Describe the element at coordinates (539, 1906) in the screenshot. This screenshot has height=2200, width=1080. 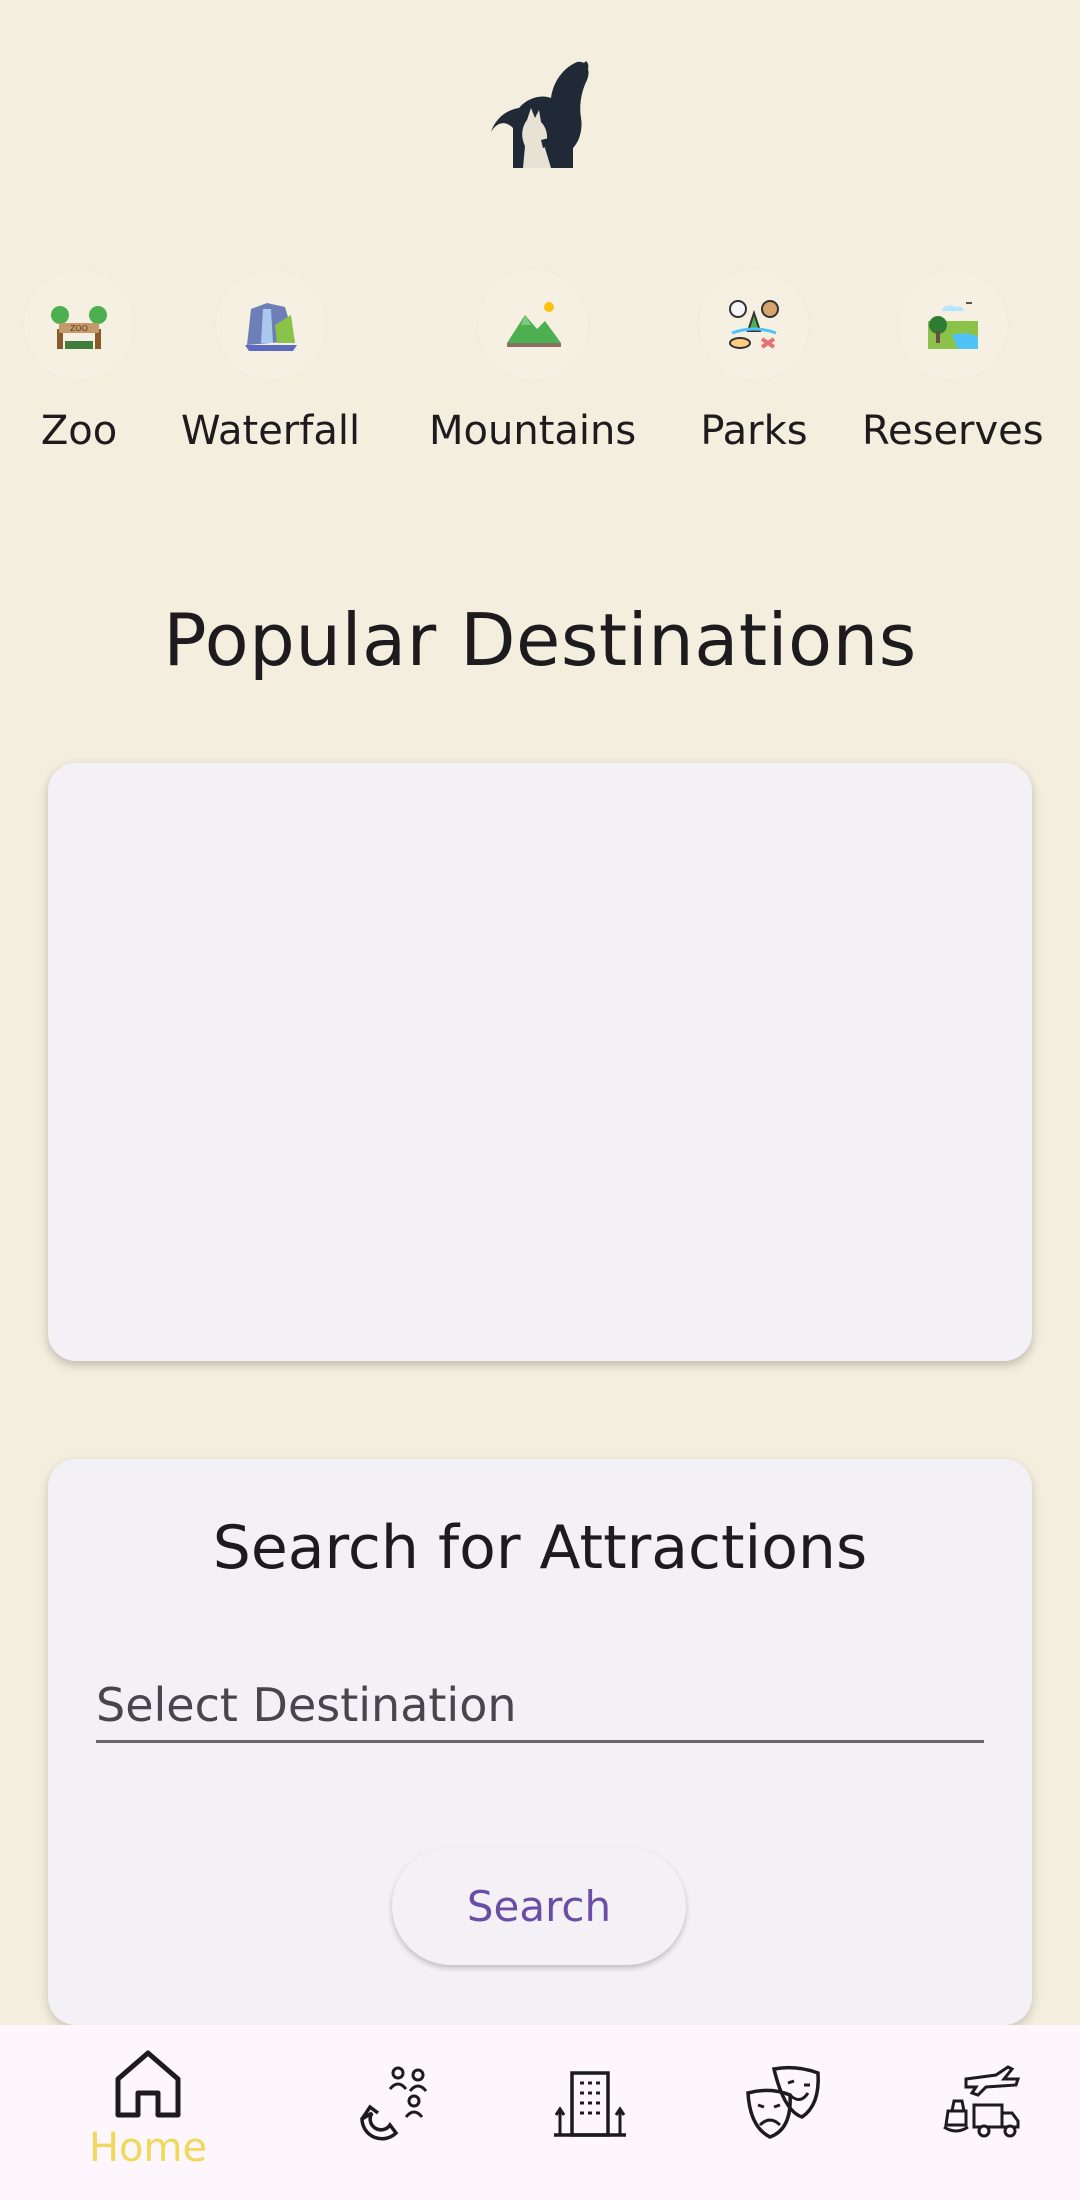
I see `search-button: Search` at that location.